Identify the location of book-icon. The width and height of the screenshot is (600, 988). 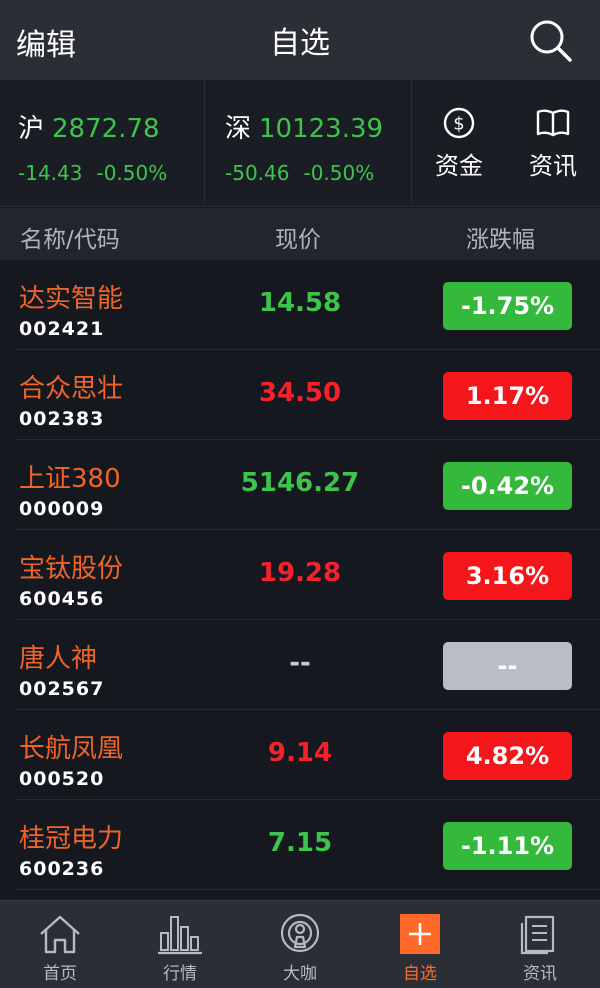
(553, 123).